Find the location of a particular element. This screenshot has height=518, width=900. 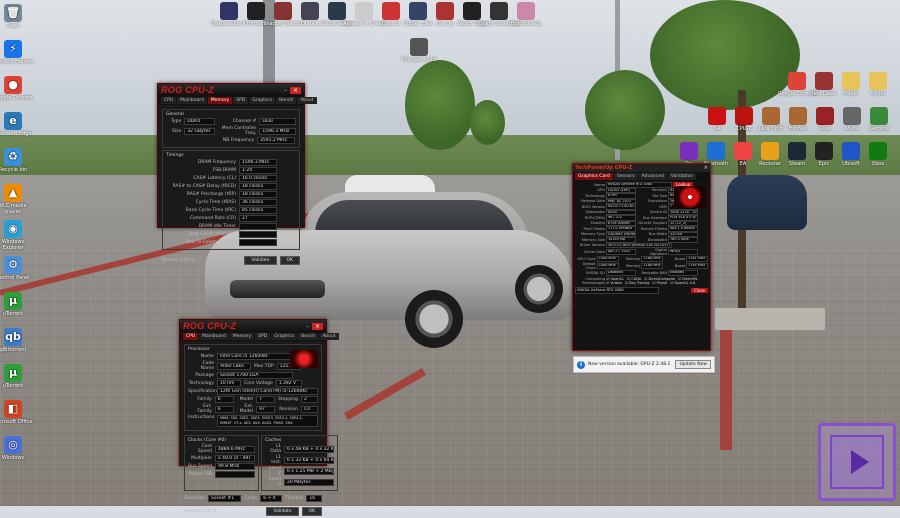

tab-graphics-card: Graphics Card is located at coordinates (594, 176).